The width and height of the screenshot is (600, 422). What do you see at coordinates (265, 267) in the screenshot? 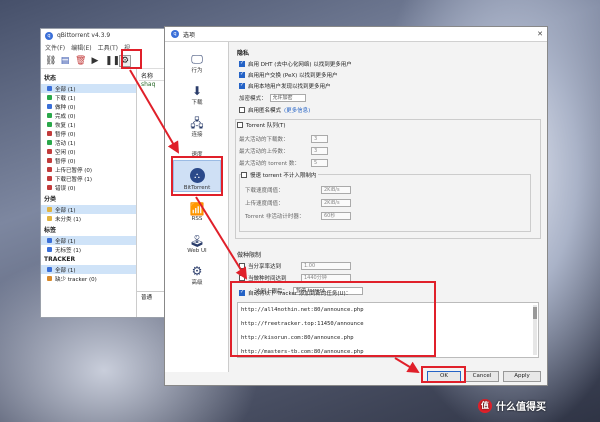
I see `seed-ratio-label: 当分享率达到` at bounding box center [265, 267].